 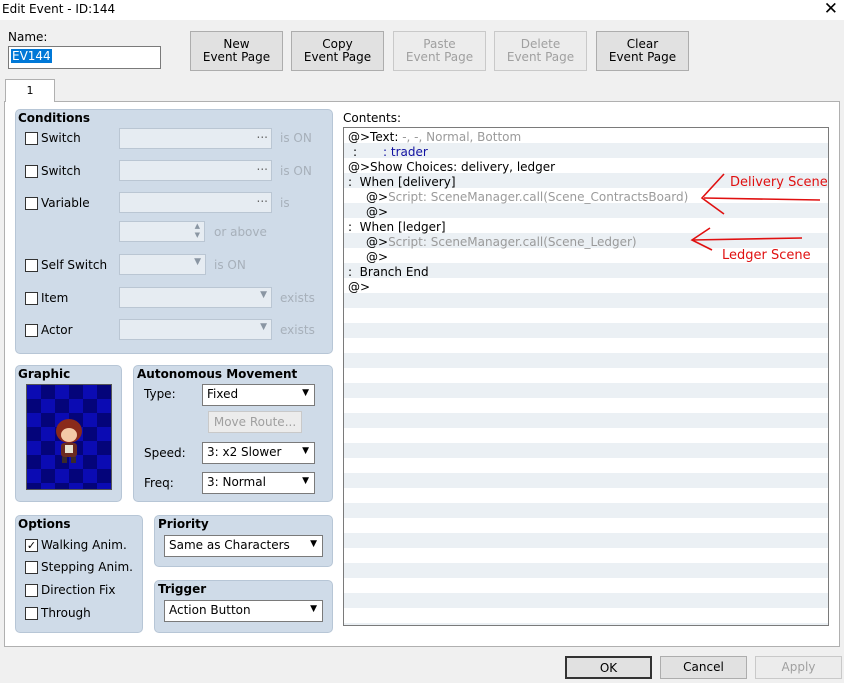 I want to click on movement-type-select: Fixed ▼, so click(x=258, y=395).